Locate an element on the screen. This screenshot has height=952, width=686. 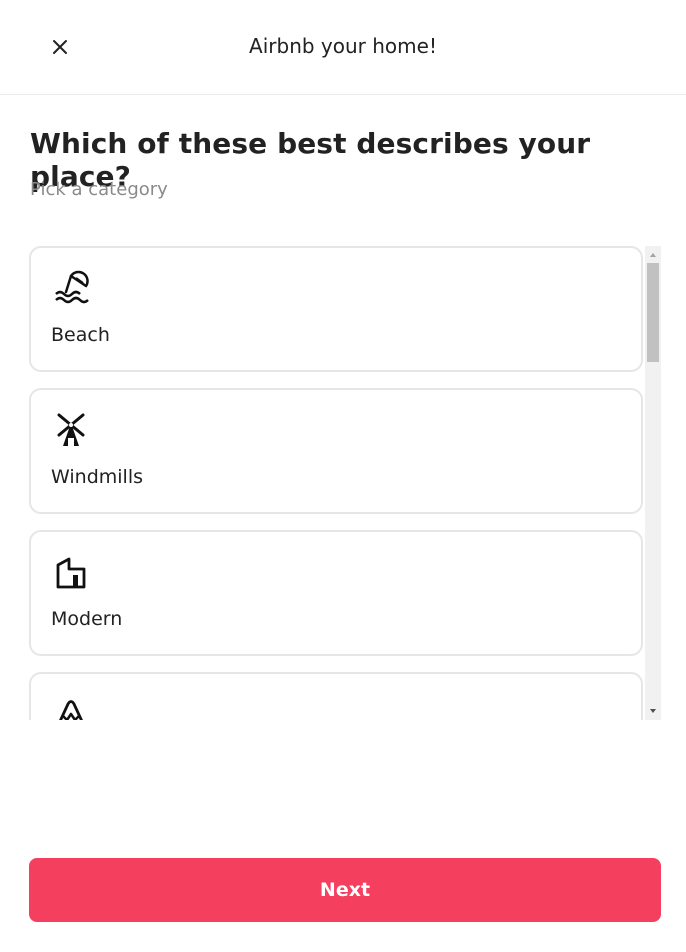
category-list-scrollbar is located at coordinates (653, 483).